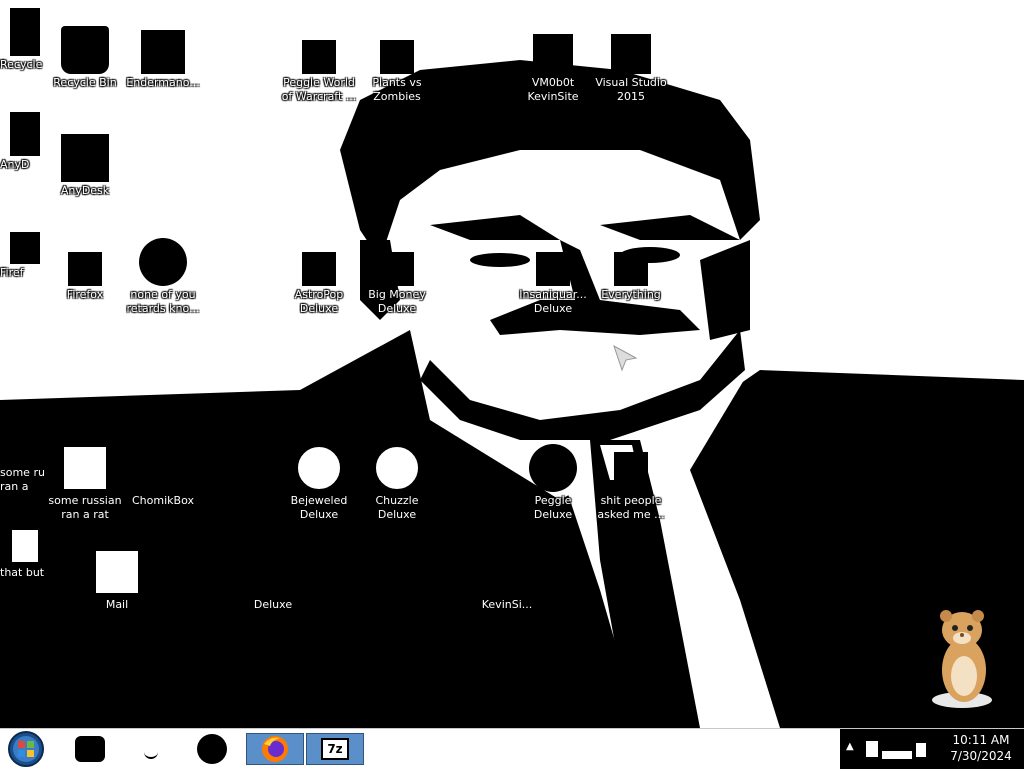 Image resolution: width=1024 pixels, height=772 pixels. Describe the element at coordinates (850, 746) in the screenshot. I see `show-hidden-icons-button: ▲` at that location.